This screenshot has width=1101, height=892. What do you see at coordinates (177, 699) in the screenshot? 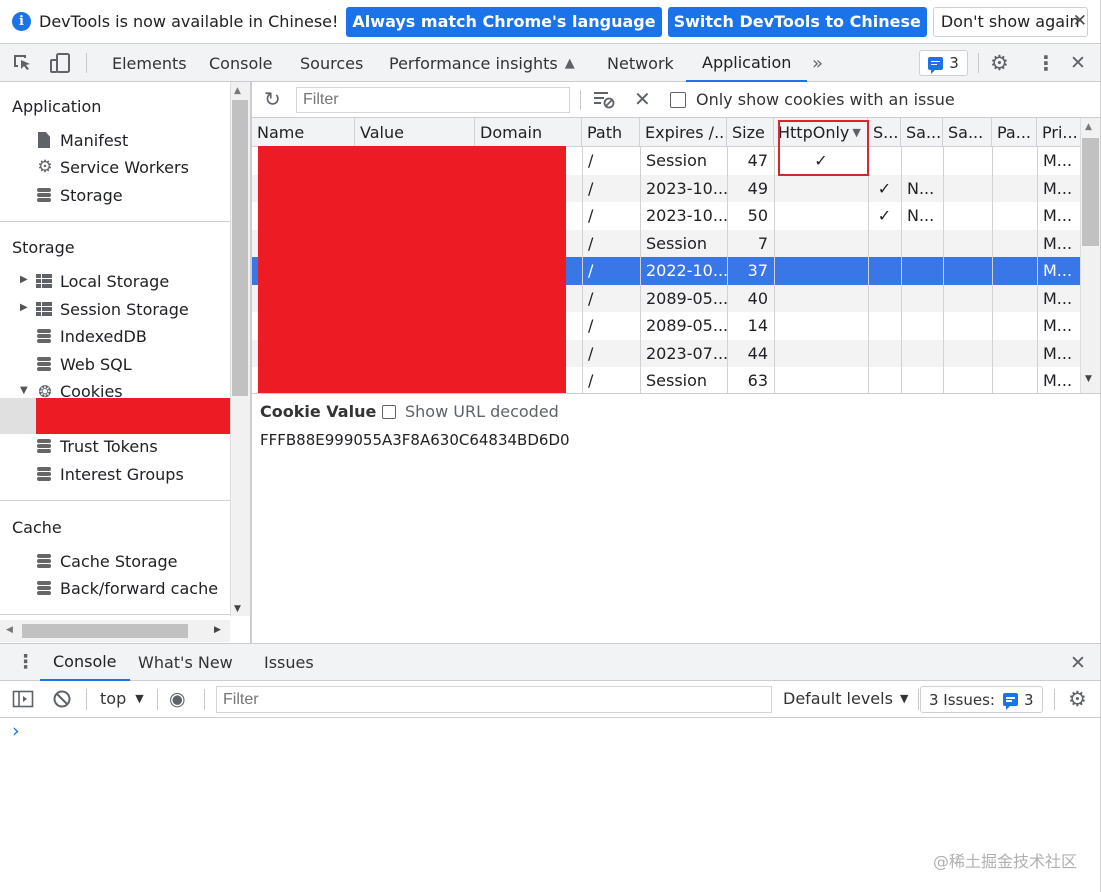
I see `eye-icon: ◉` at bounding box center [177, 699].